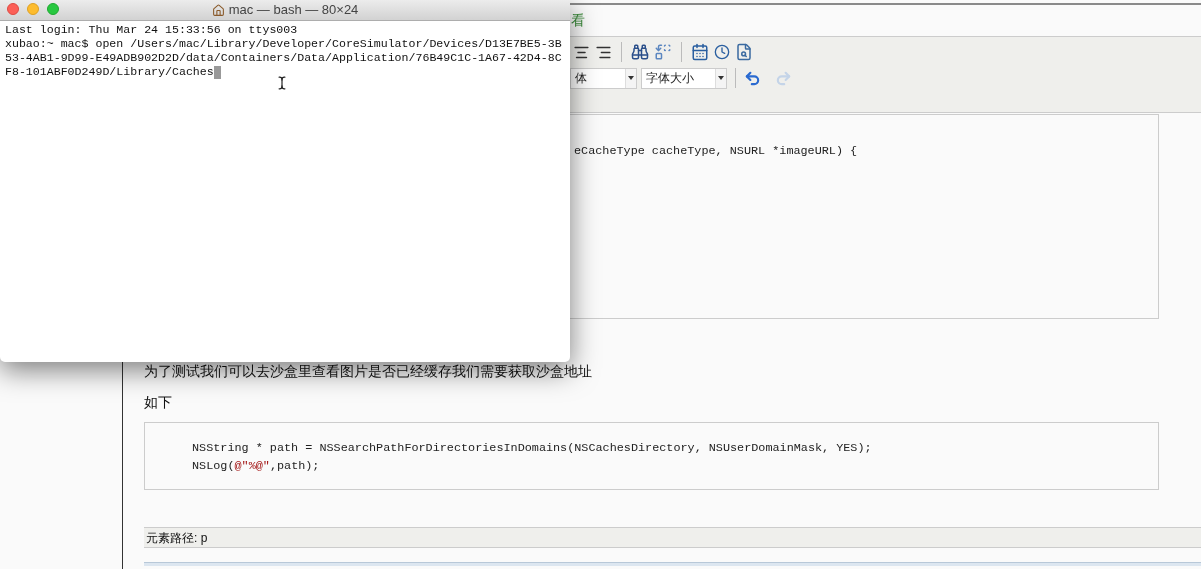  Describe the element at coordinates (283, 44) in the screenshot. I see `terminal-line: xubao:~ mac$ open /Users/mac/Library/Developer/CoreSimulator/Devices/D13E7BE5-3B` at that location.